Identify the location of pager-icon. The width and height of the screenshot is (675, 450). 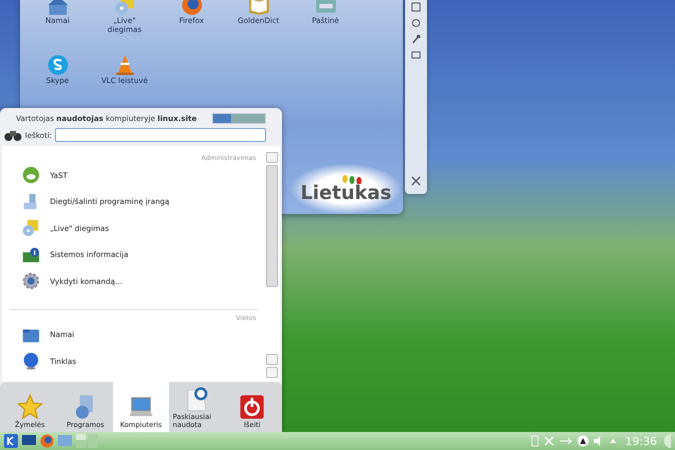
(87, 441).